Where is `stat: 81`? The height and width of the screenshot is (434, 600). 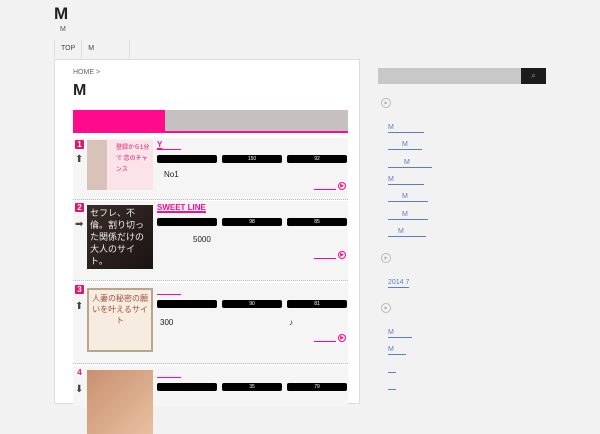 stat: 81 is located at coordinates (317, 304).